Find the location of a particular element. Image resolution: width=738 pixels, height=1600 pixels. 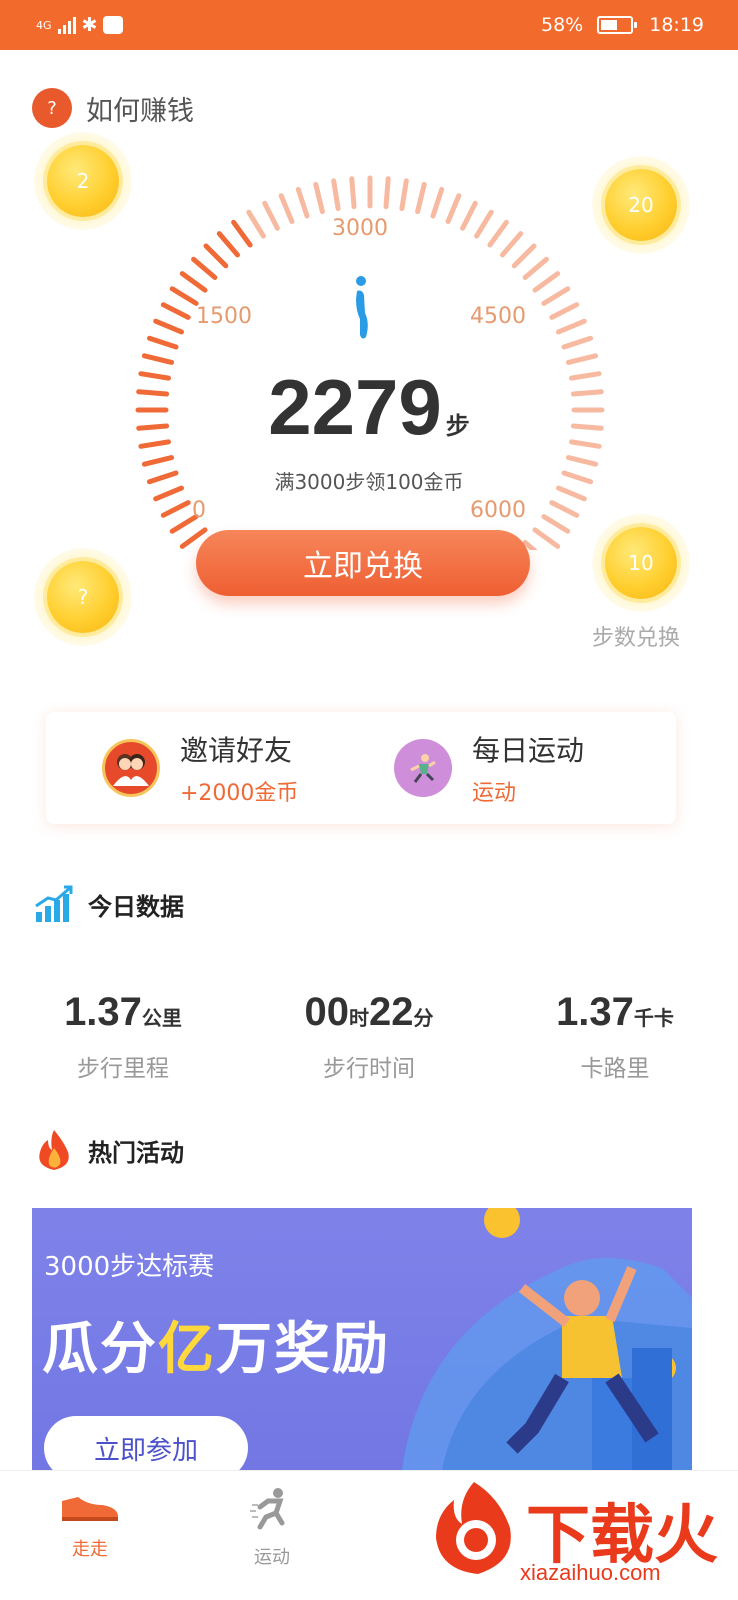

time-hours-unit: 时 is located at coordinates (359, 1018).